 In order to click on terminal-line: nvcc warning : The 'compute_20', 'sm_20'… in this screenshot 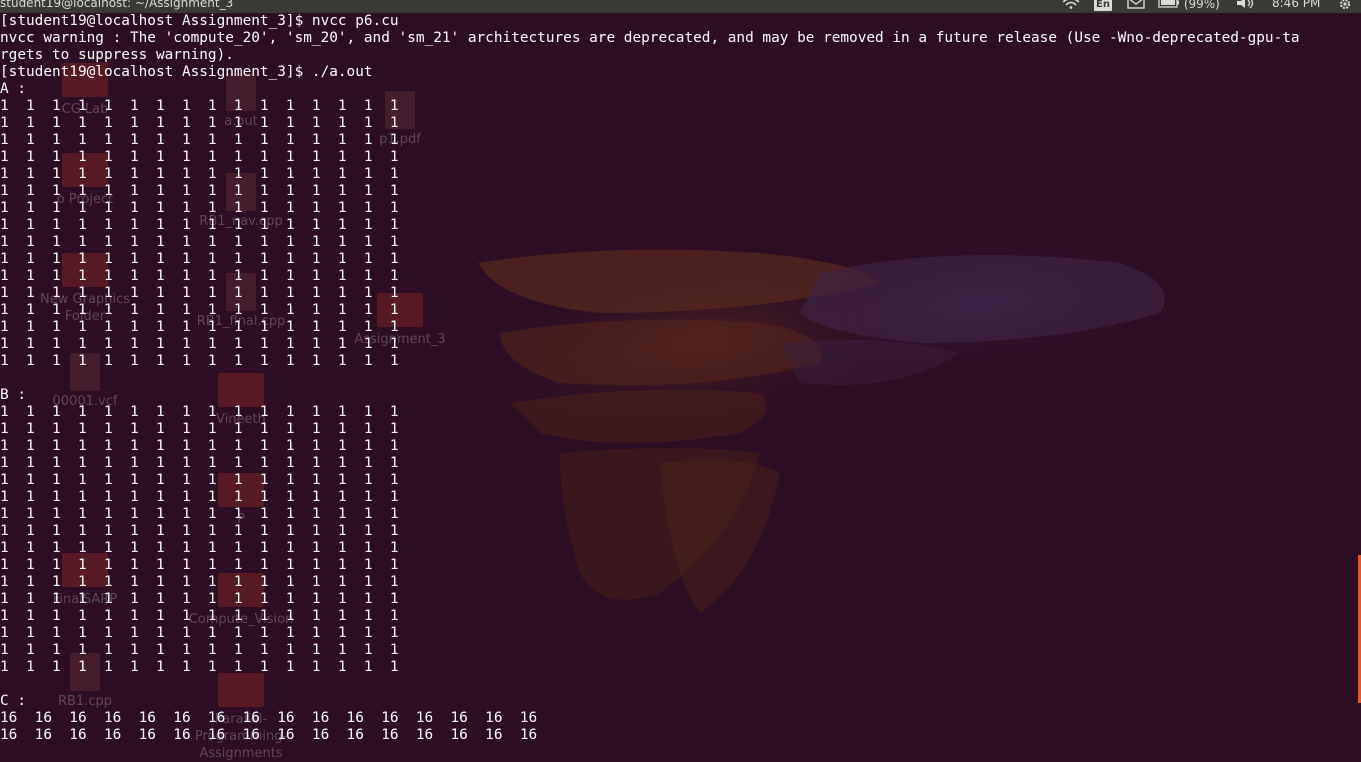, I will do `click(650, 38)`.